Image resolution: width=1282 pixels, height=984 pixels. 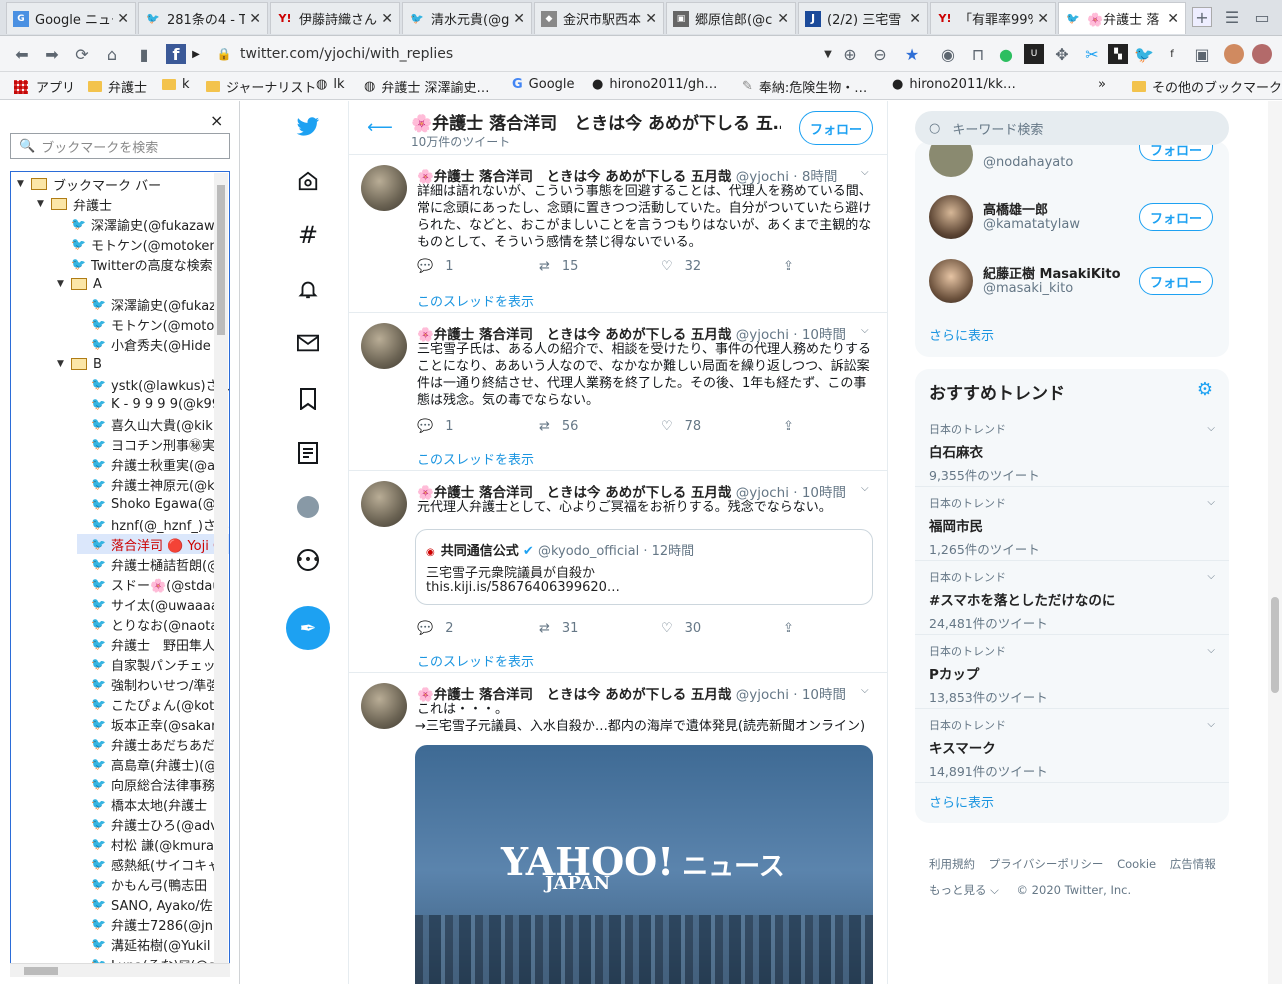 What do you see at coordinates (556, 54) in the screenshot?
I see `address-bar: twitter.com/yjochi/with_replies` at bounding box center [556, 54].